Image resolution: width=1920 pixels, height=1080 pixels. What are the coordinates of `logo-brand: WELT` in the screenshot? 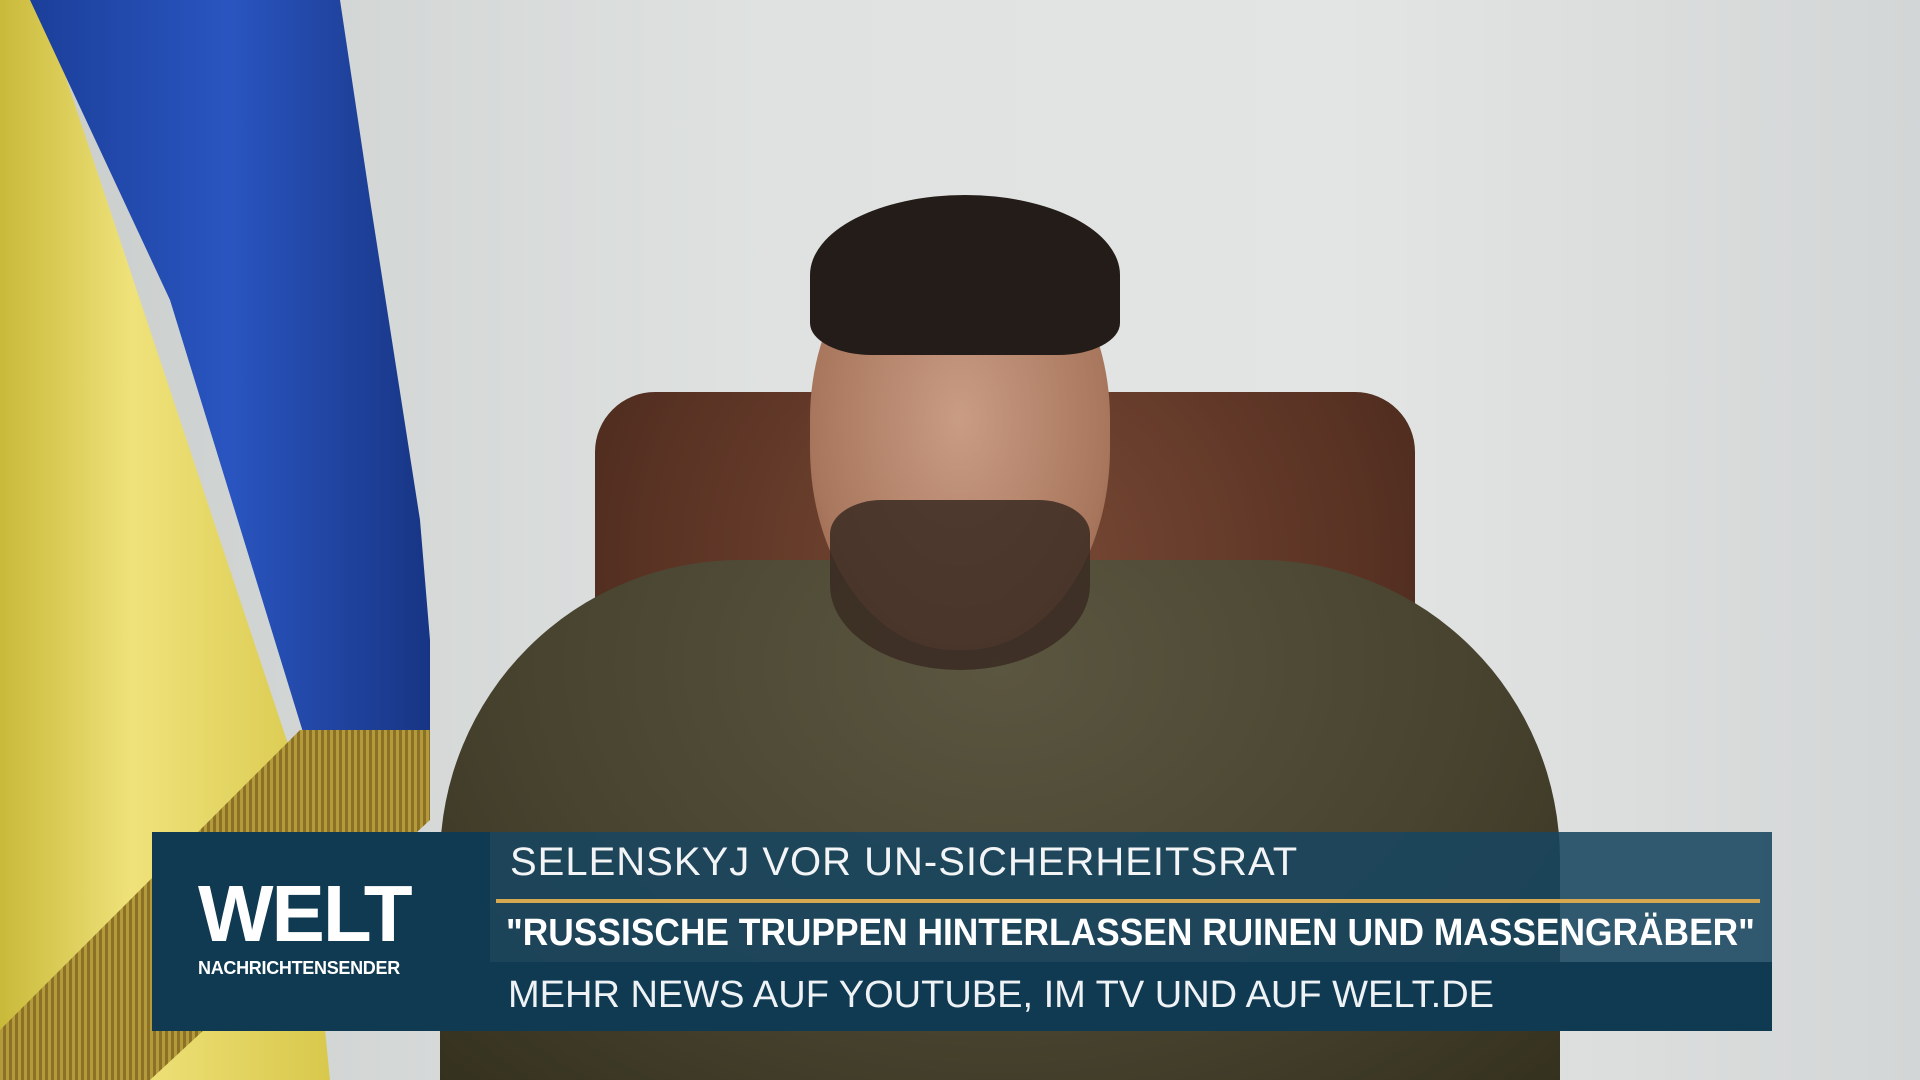 It's located at (305, 913).